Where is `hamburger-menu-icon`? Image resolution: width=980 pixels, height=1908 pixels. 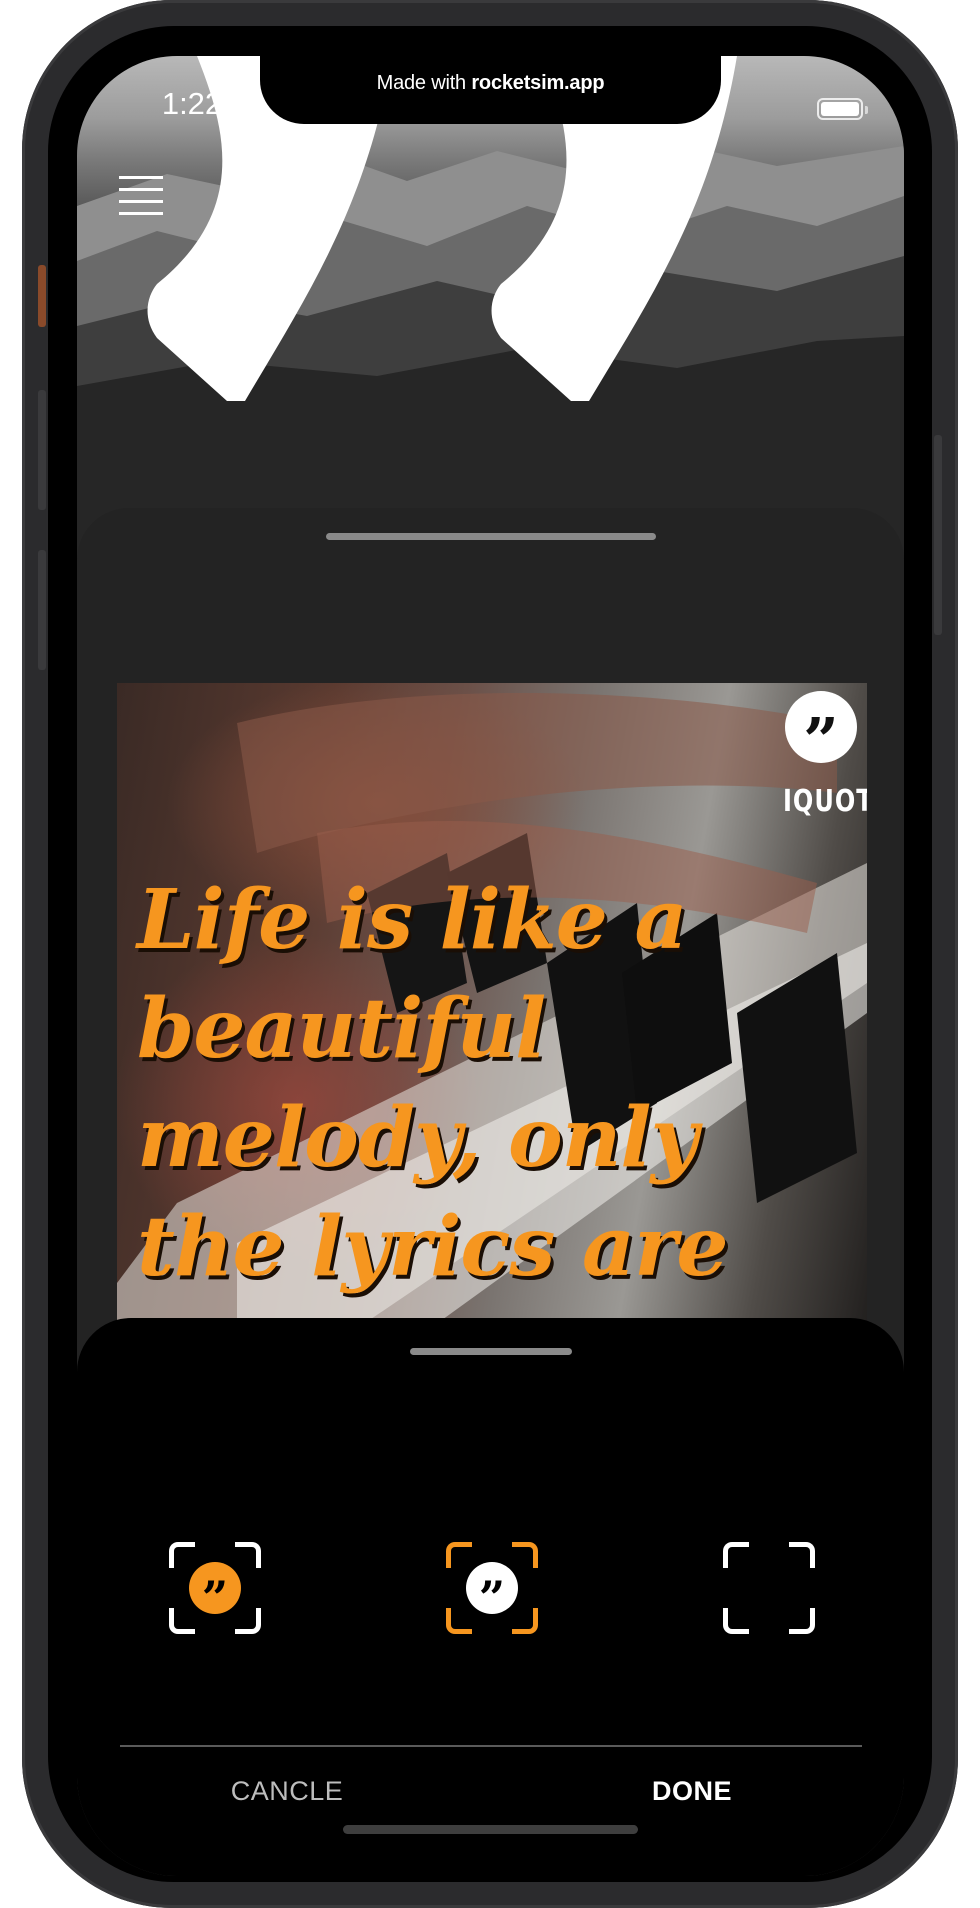 hamburger-menu-icon is located at coordinates (142, 196).